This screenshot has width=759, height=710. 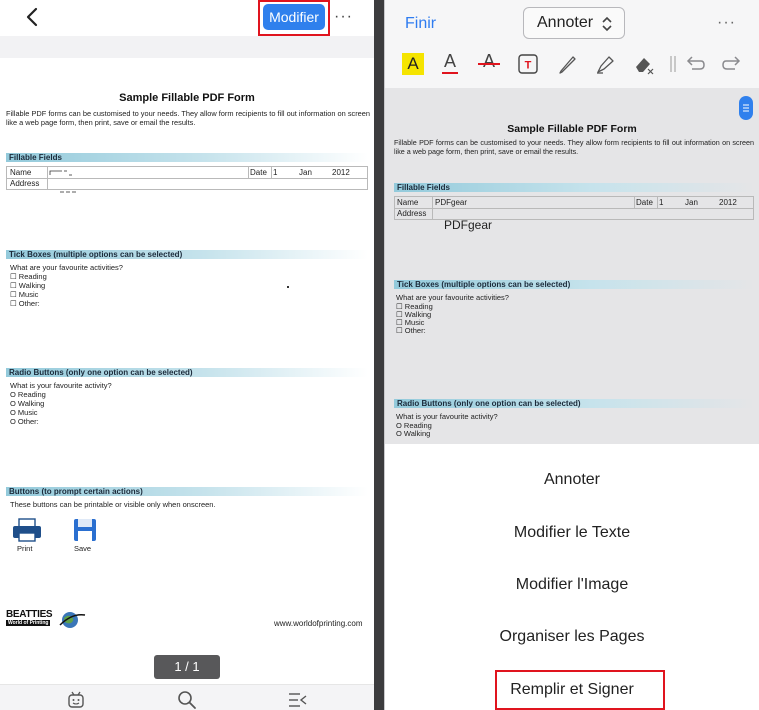 I want to click on menu-item-organize-pages: Organiser les Pages, so click(x=572, y=637).